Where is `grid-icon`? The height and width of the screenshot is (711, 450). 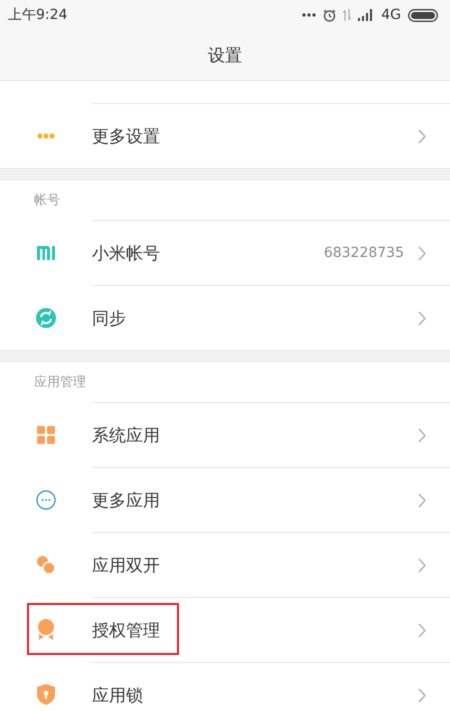 grid-icon is located at coordinates (46, 435).